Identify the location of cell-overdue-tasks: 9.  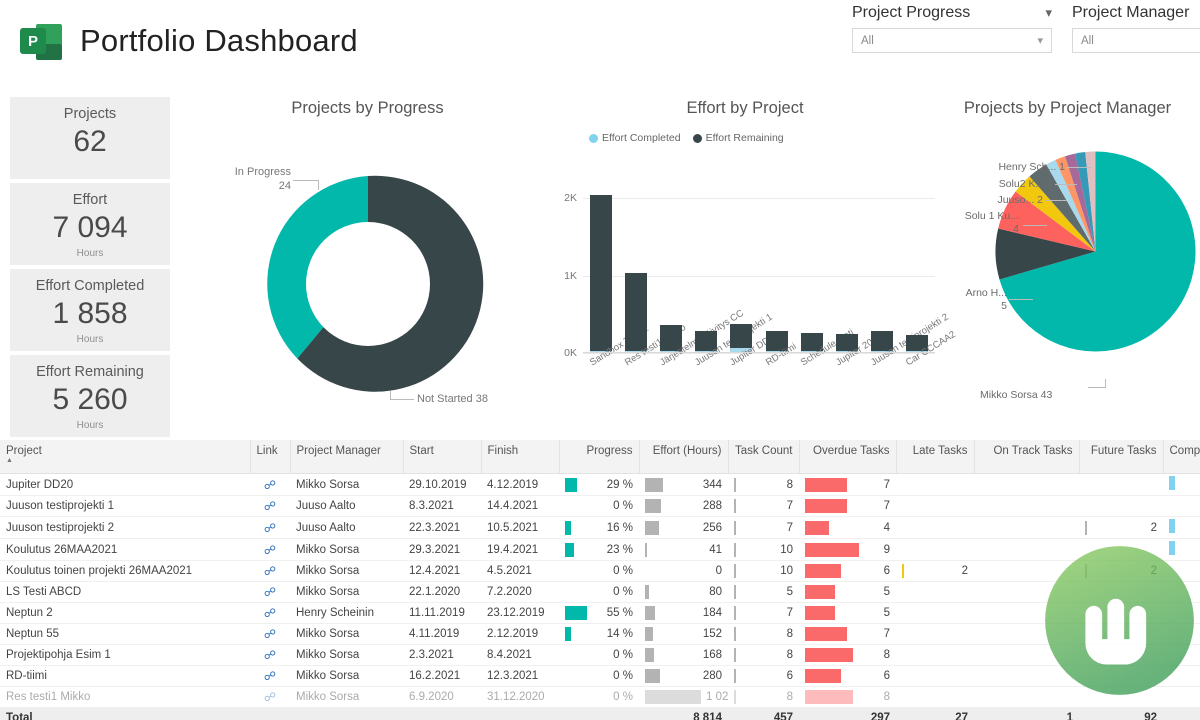
(847, 549).